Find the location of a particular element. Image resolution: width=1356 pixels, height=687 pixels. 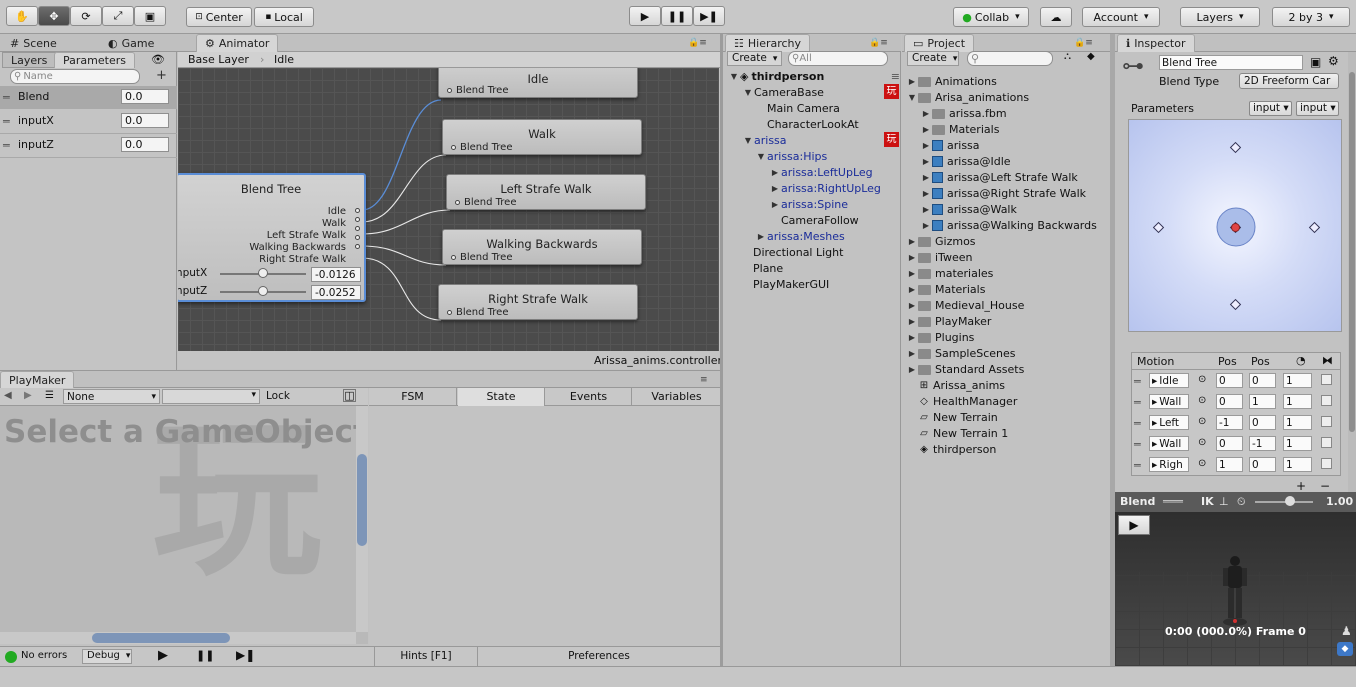

project-item: ⊞ Arissa_anims is located at coordinates (961, 385).